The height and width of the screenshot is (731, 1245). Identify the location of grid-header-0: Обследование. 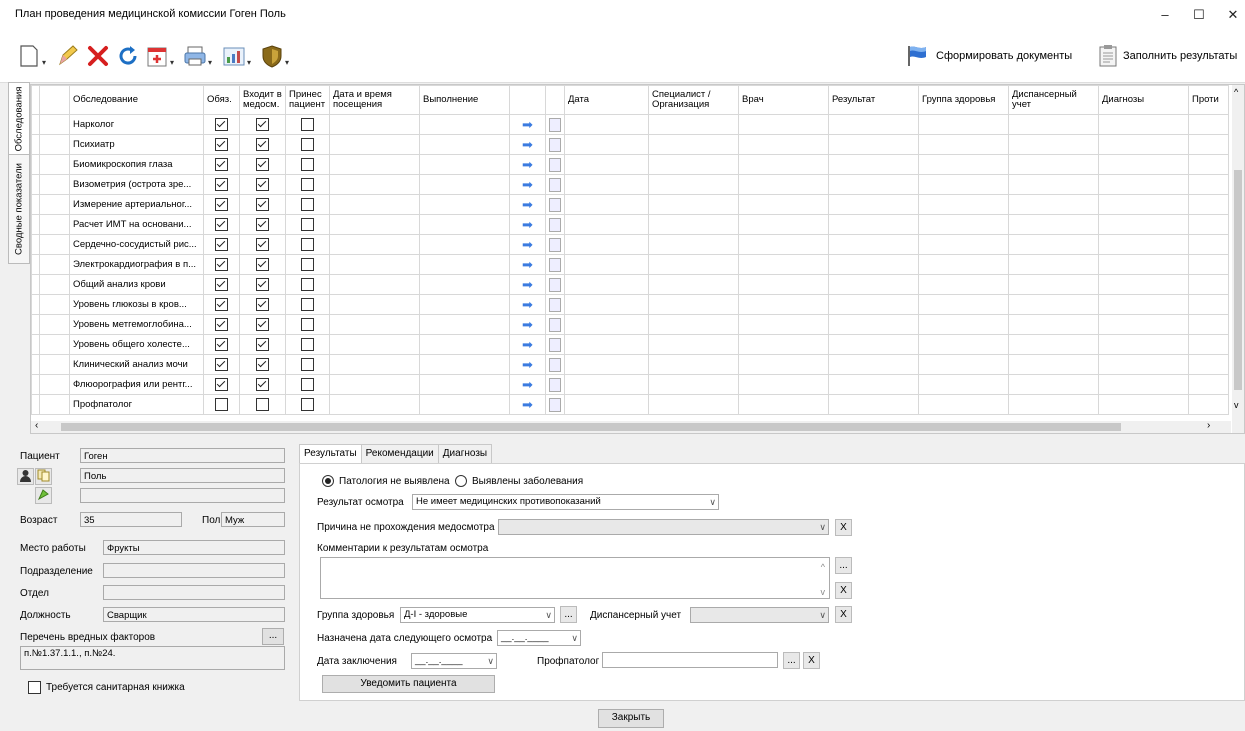
(136, 100).